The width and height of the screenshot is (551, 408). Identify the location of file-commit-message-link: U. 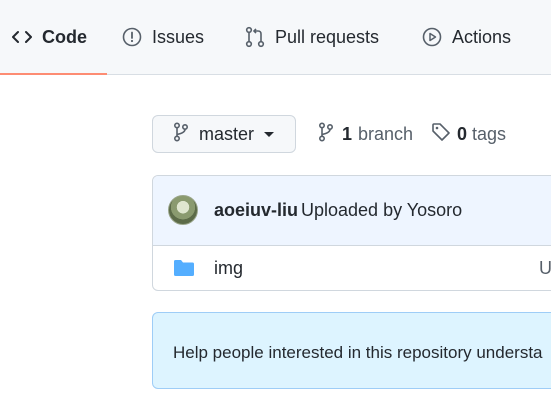
(545, 268).